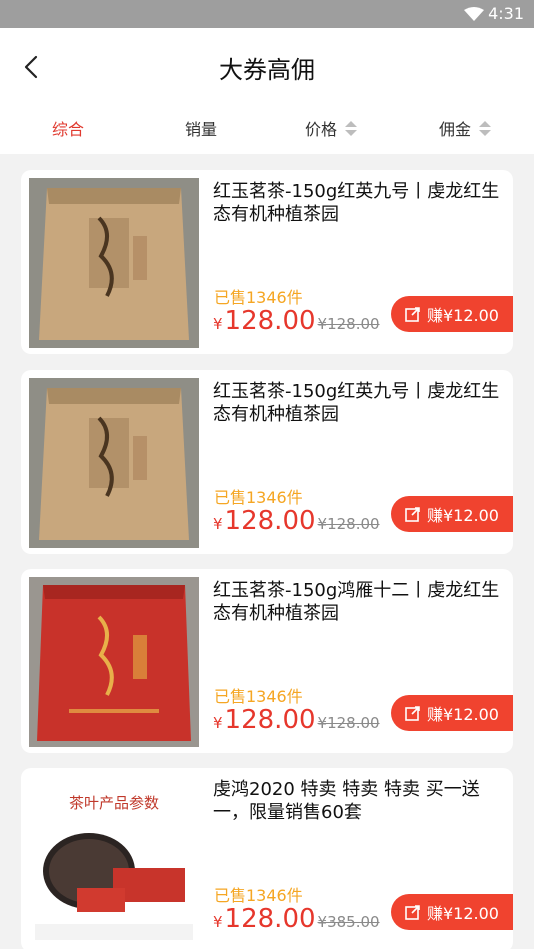  What do you see at coordinates (455, 129) in the screenshot?
I see `sort-label: 佣金` at bounding box center [455, 129].